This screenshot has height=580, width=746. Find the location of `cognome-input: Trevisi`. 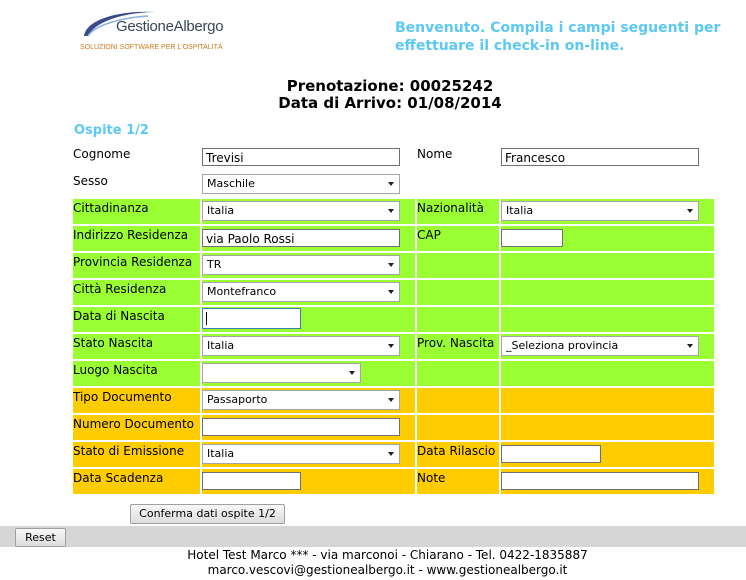

cognome-input: Trevisi is located at coordinates (301, 157).